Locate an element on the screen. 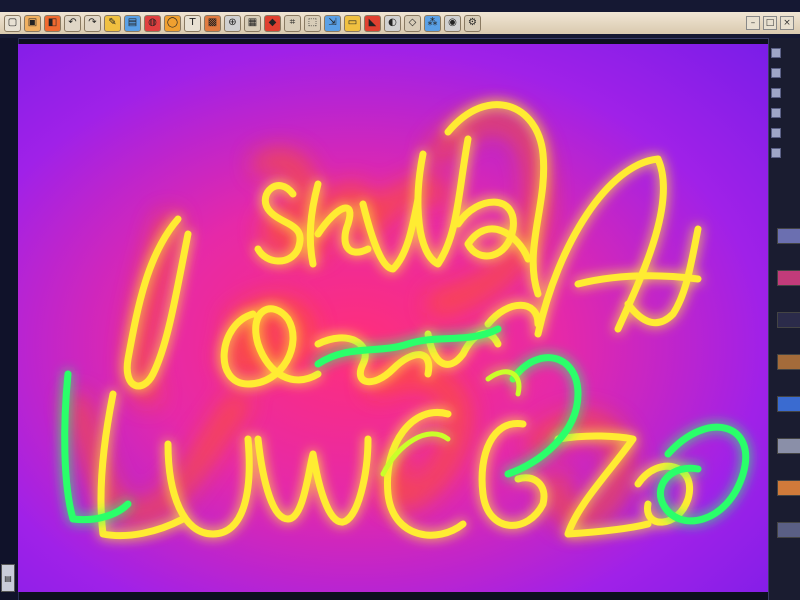 The width and height of the screenshot is (800, 600). open-folder-icon: ▣ is located at coordinates (32, 23).